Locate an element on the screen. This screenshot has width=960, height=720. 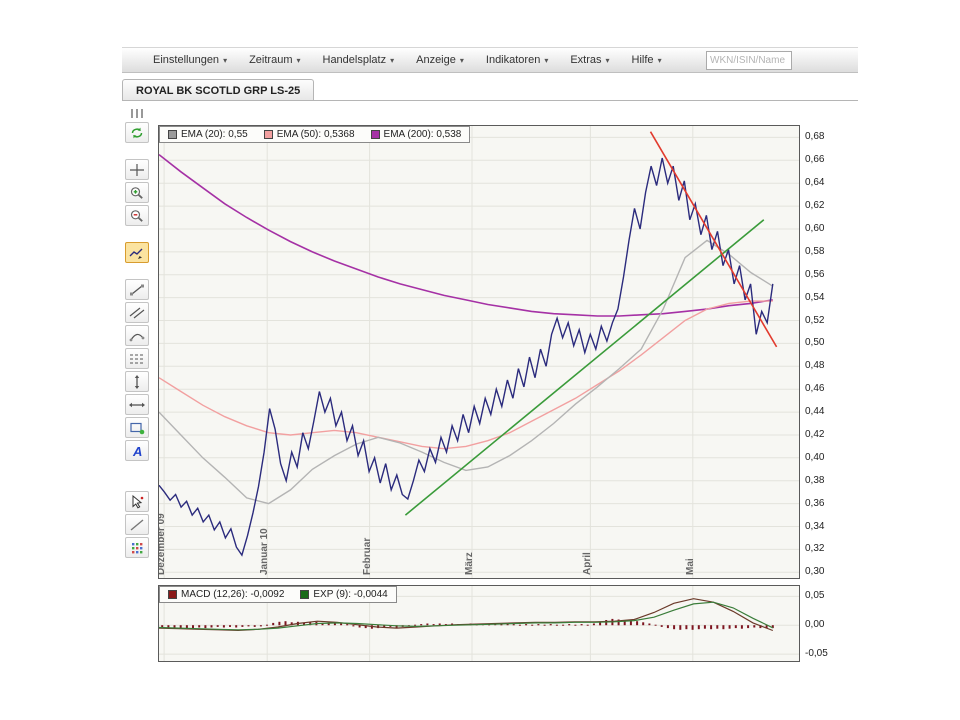
legend-macd: MACD (12,26): -0,0092 is located at coordinates (226, 594).